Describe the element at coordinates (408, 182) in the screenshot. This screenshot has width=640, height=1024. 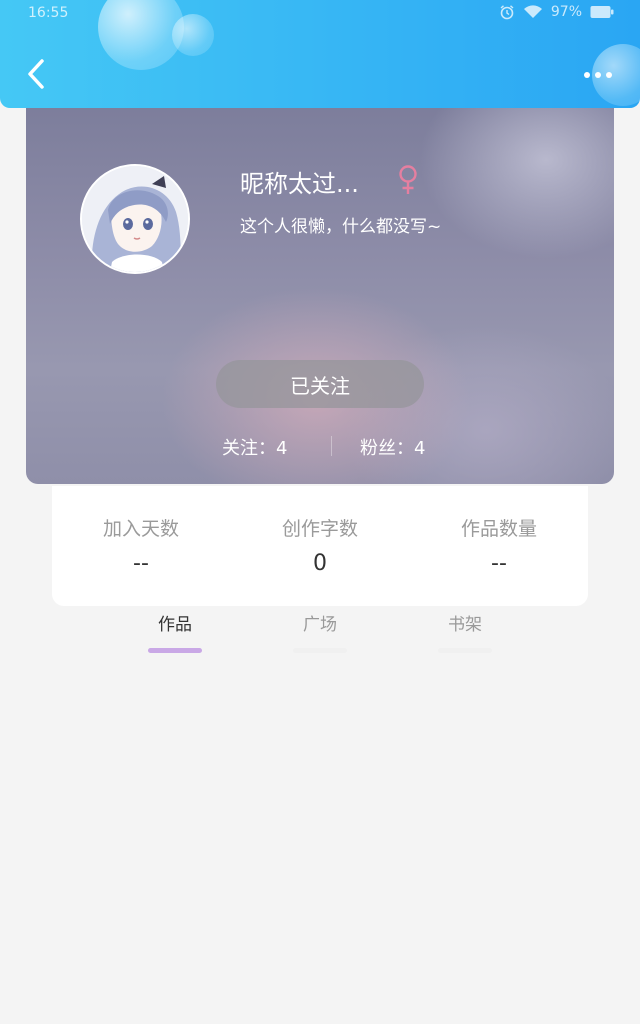
I see `female-icon` at that location.